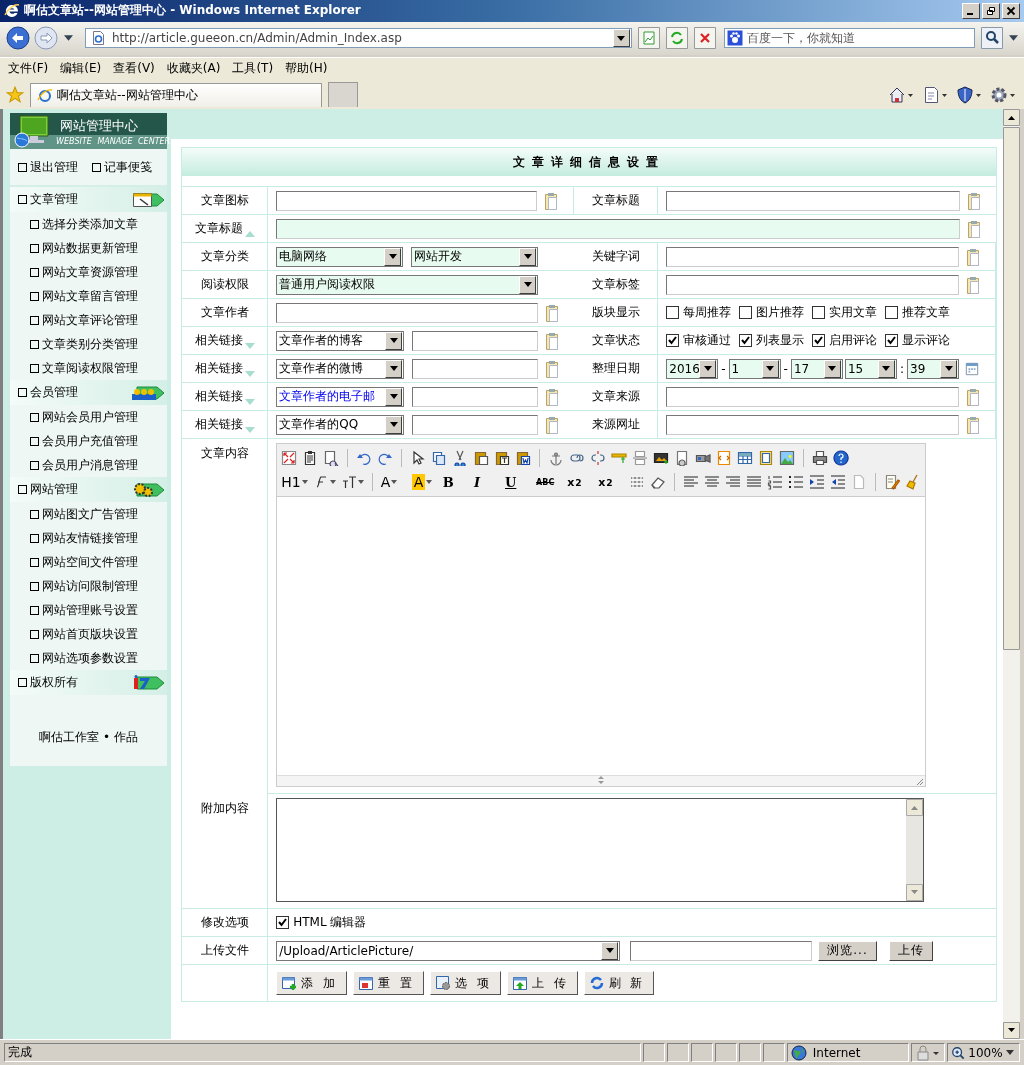 The width and height of the screenshot is (1024, 1065). I want to click on sidebar-link: 退出管理, so click(48, 167).